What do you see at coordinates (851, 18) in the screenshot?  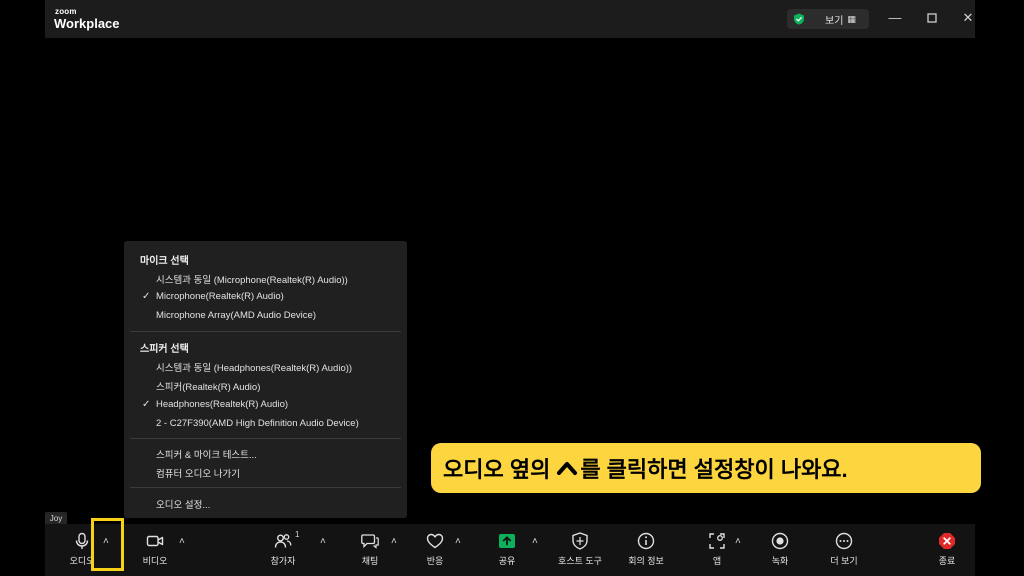 I see `grid-icon: ▦` at bounding box center [851, 18].